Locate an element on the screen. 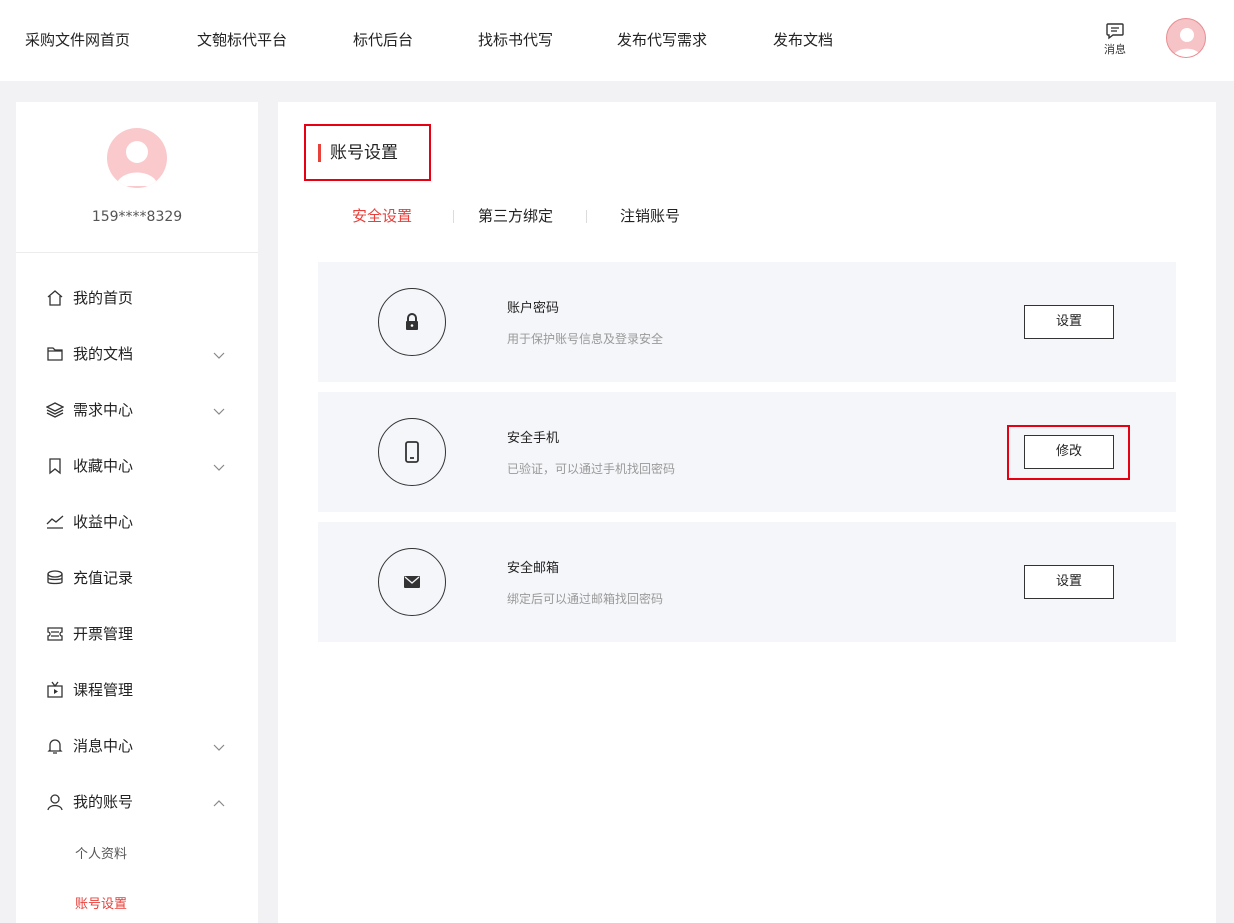 The width and height of the screenshot is (1234, 923). sidebar-item-invoice: 开票管理 is located at coordinates (137, 634).